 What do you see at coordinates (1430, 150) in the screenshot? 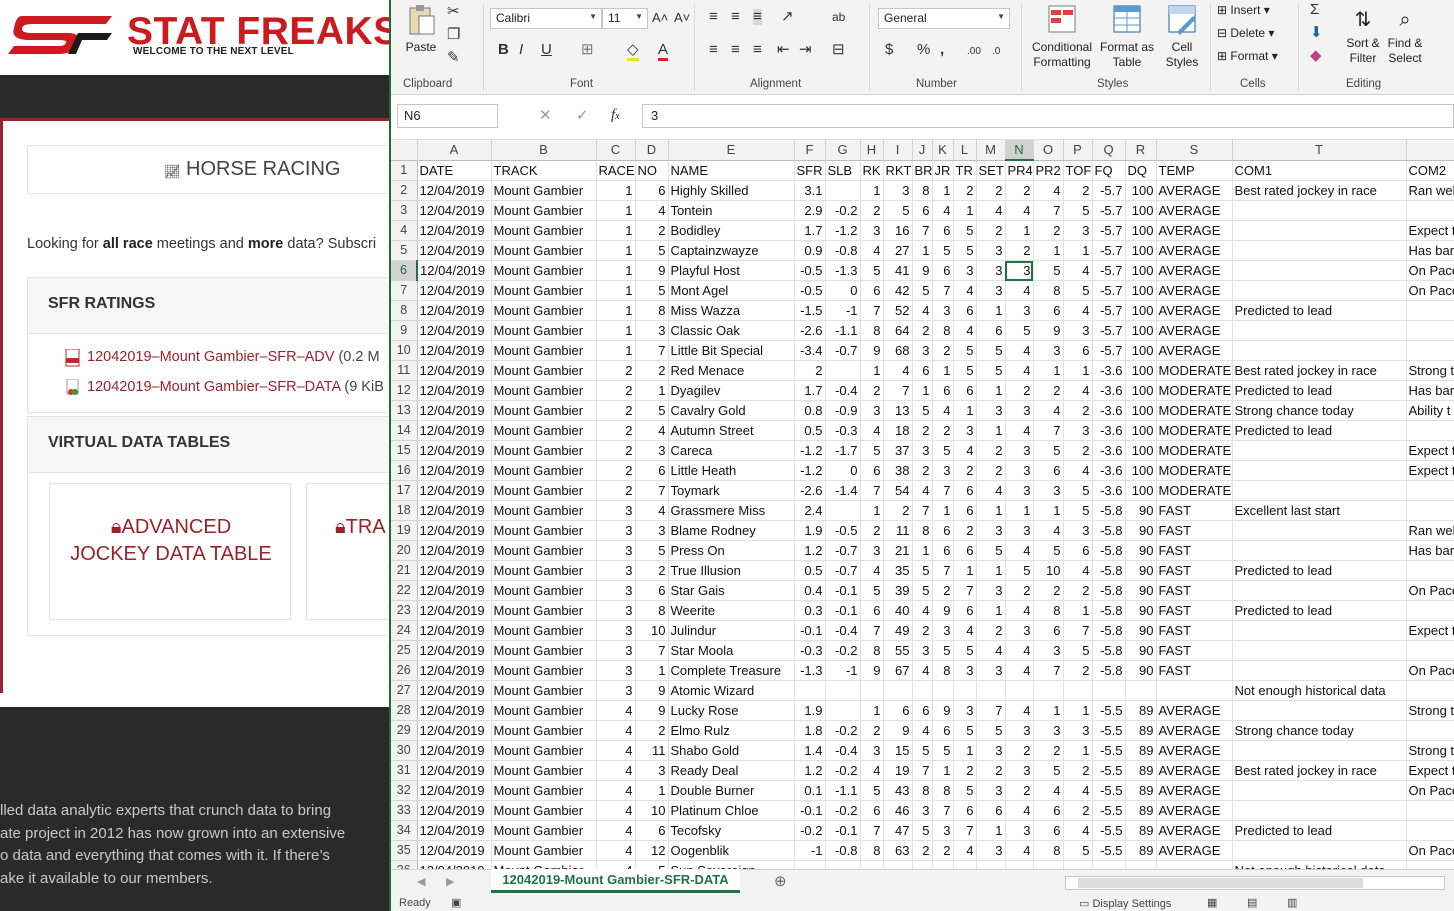
I see `column-header` at bounding box center [1430, 150].